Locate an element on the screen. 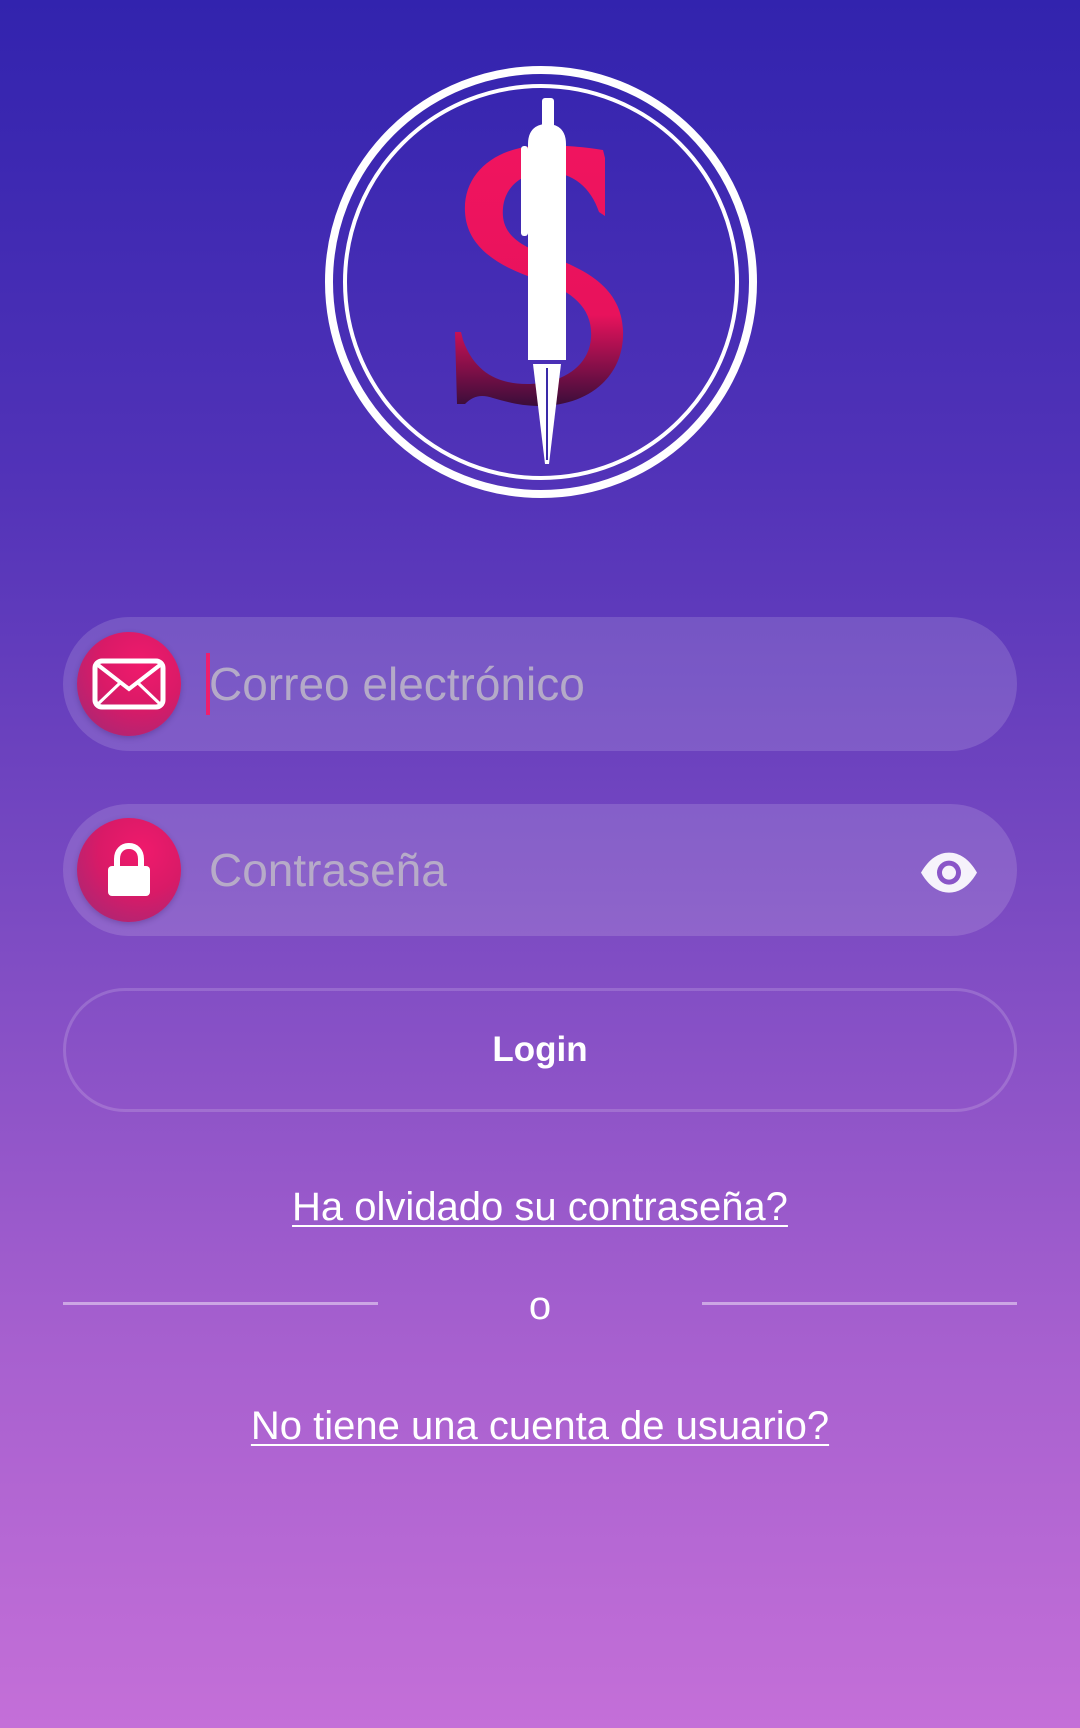 This screenshot has width=1080, height=1728. divider-separator-text: o is located at coordinates (540, 1306).